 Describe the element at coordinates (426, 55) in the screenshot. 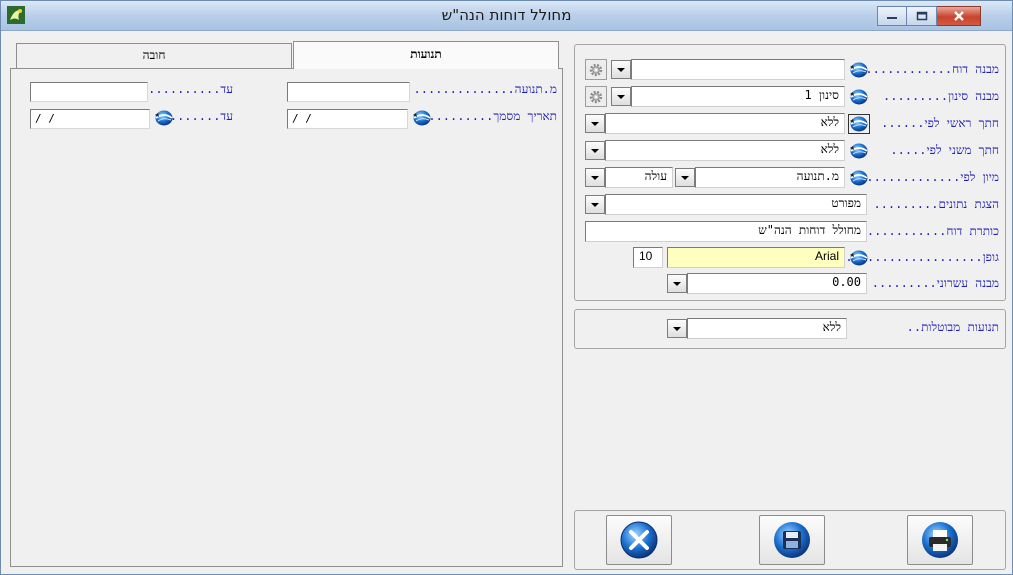

I see `tab-movements: תנועות` at that location.